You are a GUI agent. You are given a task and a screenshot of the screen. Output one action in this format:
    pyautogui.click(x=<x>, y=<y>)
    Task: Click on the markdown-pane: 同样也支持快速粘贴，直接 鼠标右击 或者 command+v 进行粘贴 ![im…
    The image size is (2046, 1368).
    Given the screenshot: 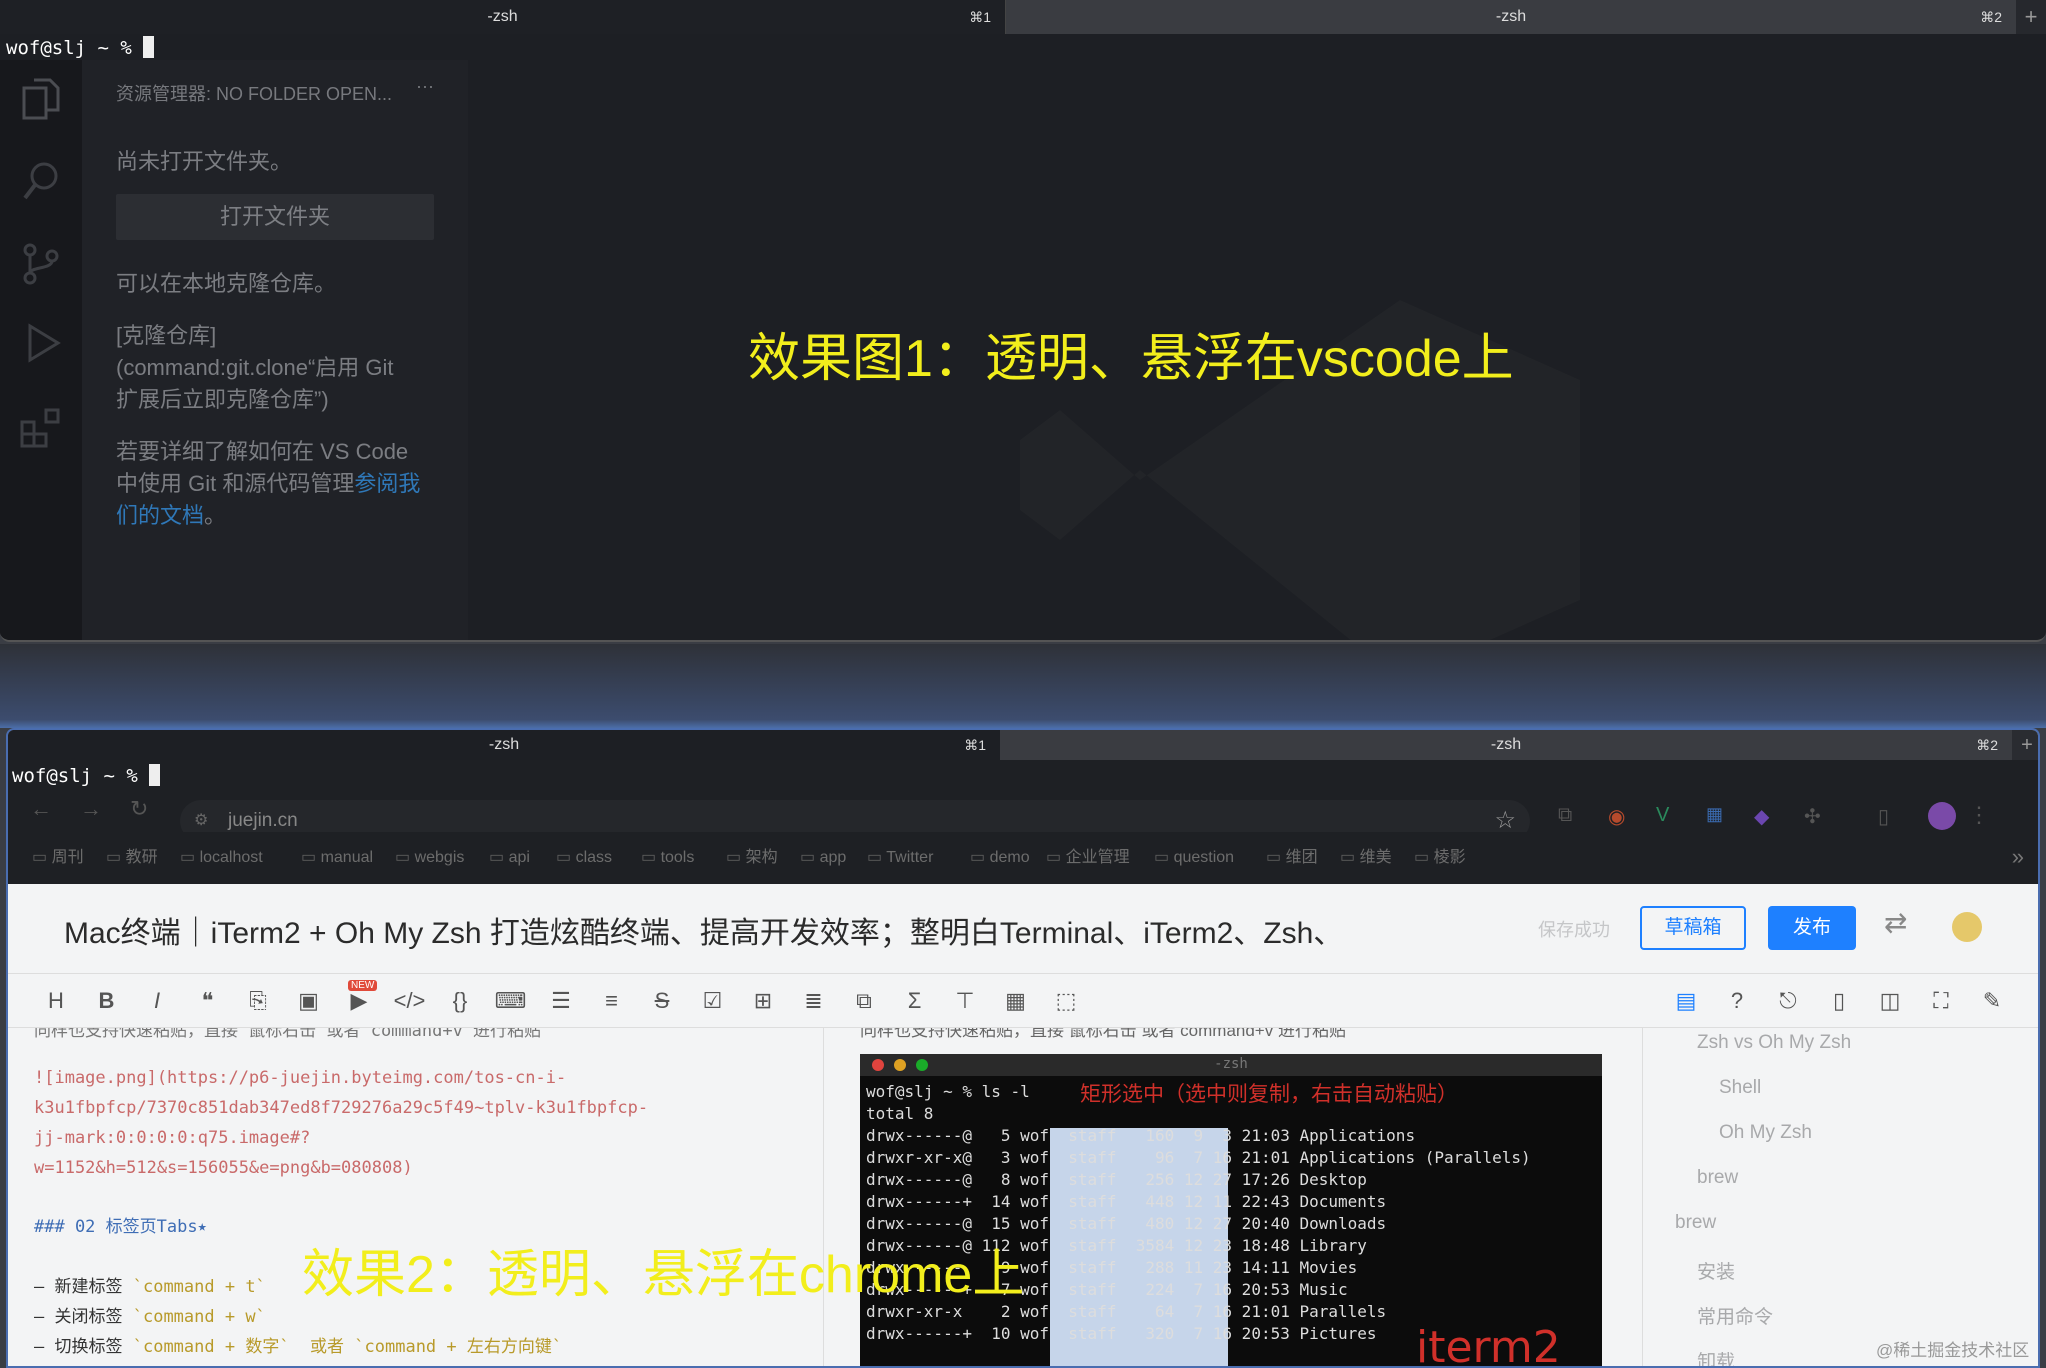 What is the action you would take?
    pyautogui.click(x=416, y=1197)
    